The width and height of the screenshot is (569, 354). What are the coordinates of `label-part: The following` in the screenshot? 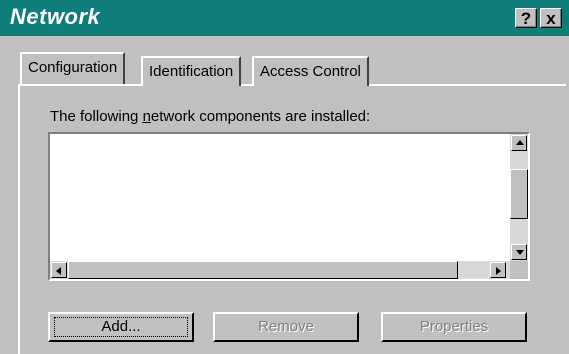 It's located at (96, 116).